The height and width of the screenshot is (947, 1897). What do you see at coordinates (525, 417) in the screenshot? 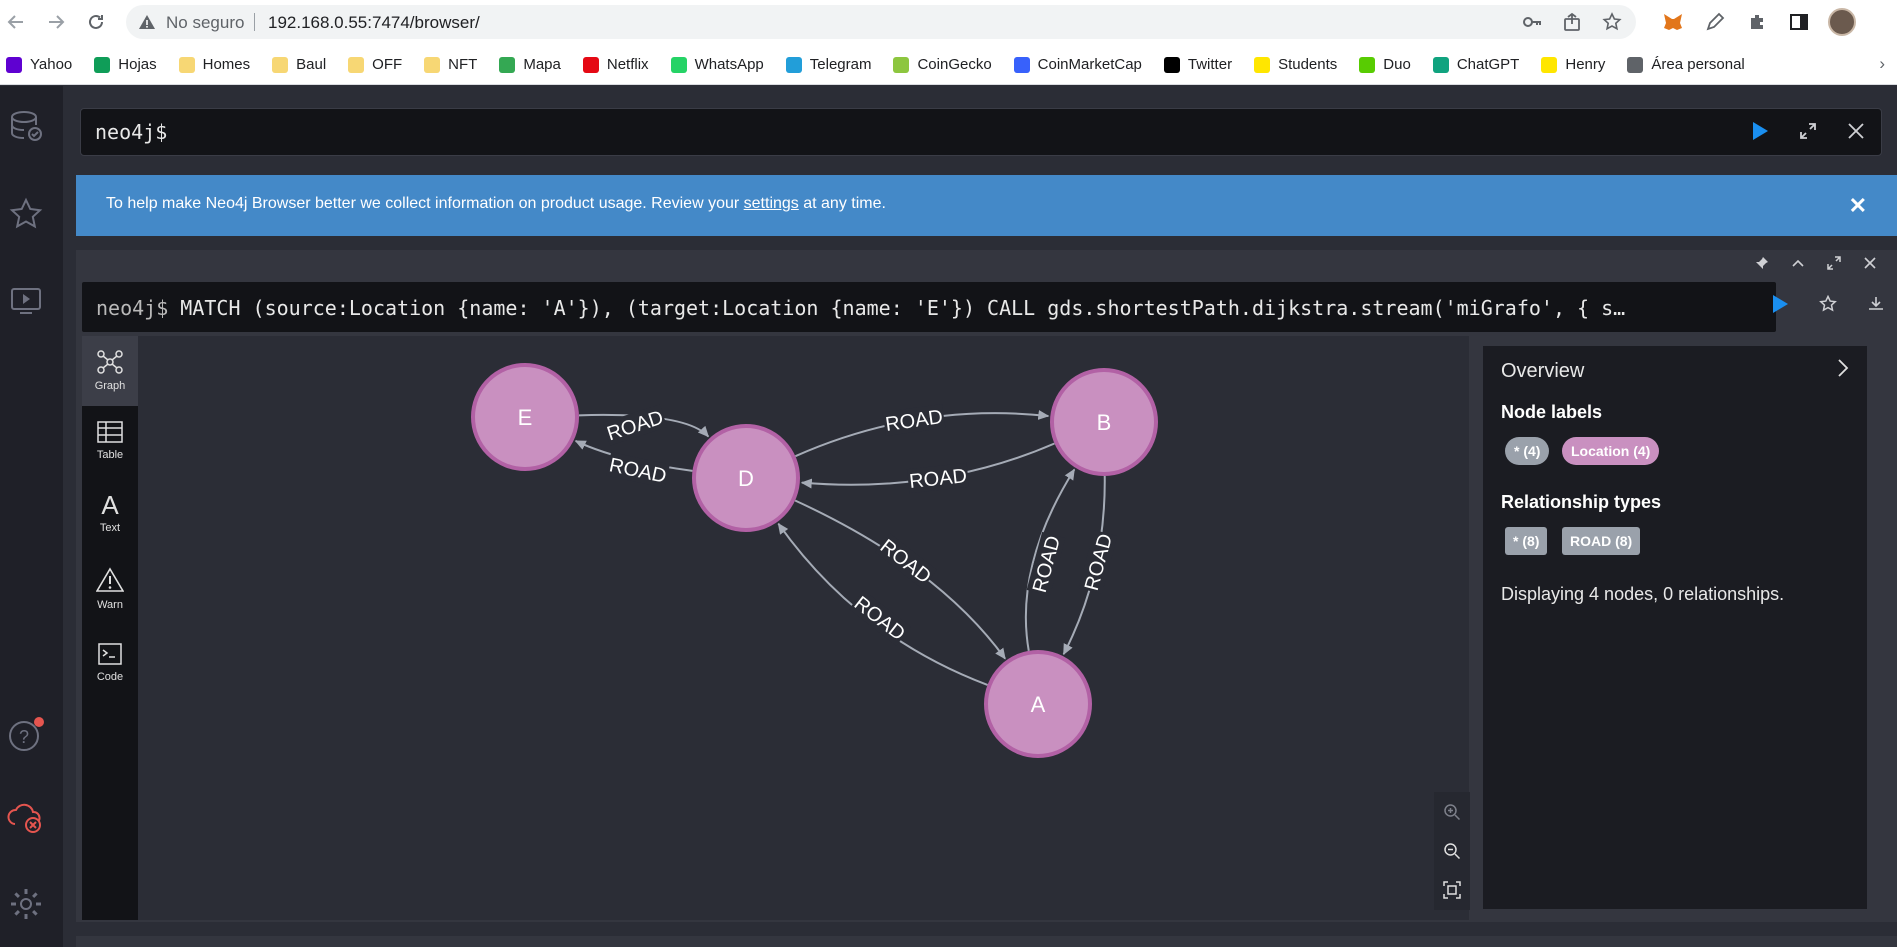
I see `graph-node-label: E` at bounding box center [525, 417].